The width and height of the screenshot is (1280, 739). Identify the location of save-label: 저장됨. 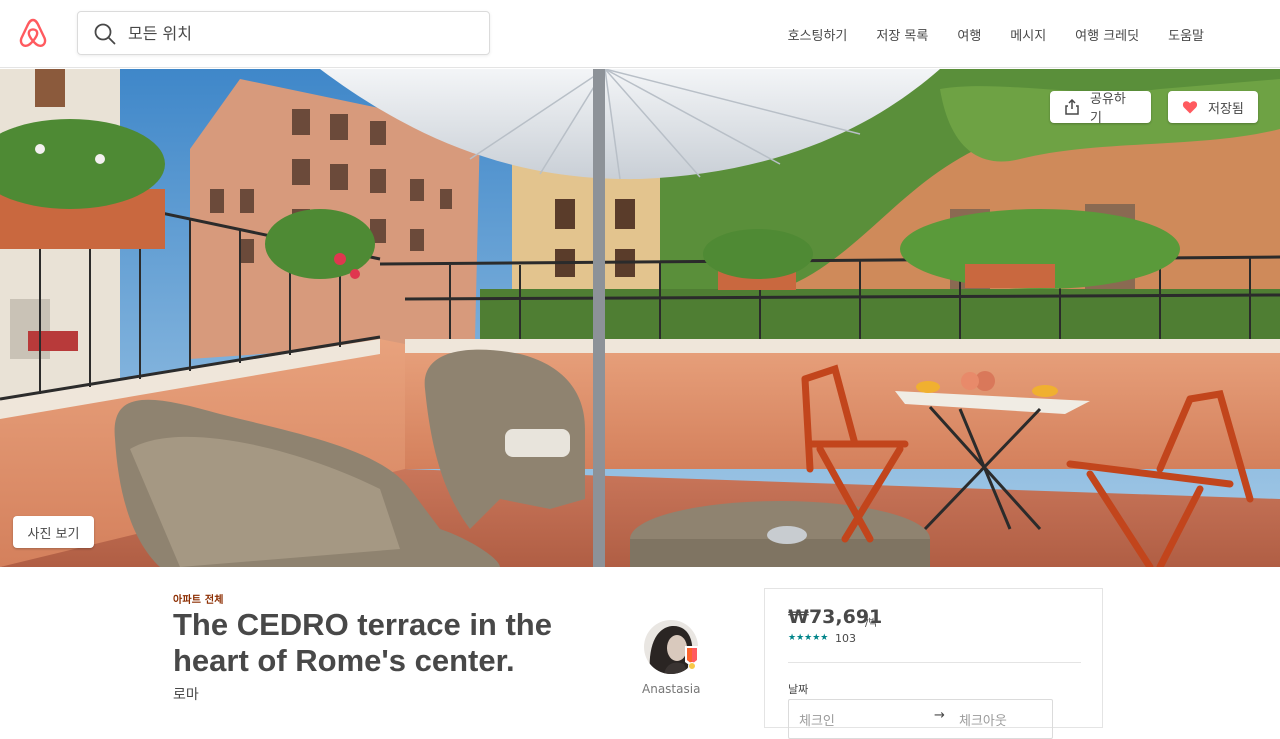
(1226, 109).